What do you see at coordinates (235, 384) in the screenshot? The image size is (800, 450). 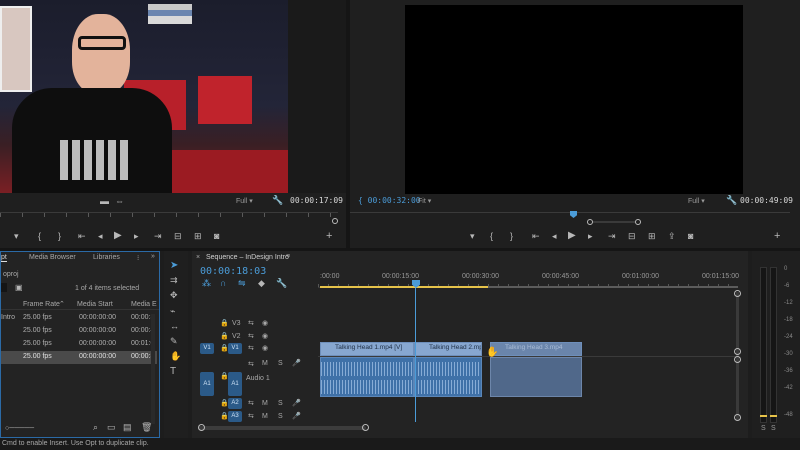 I see `track-target-a1: A1` at bounding box center [235, 384].